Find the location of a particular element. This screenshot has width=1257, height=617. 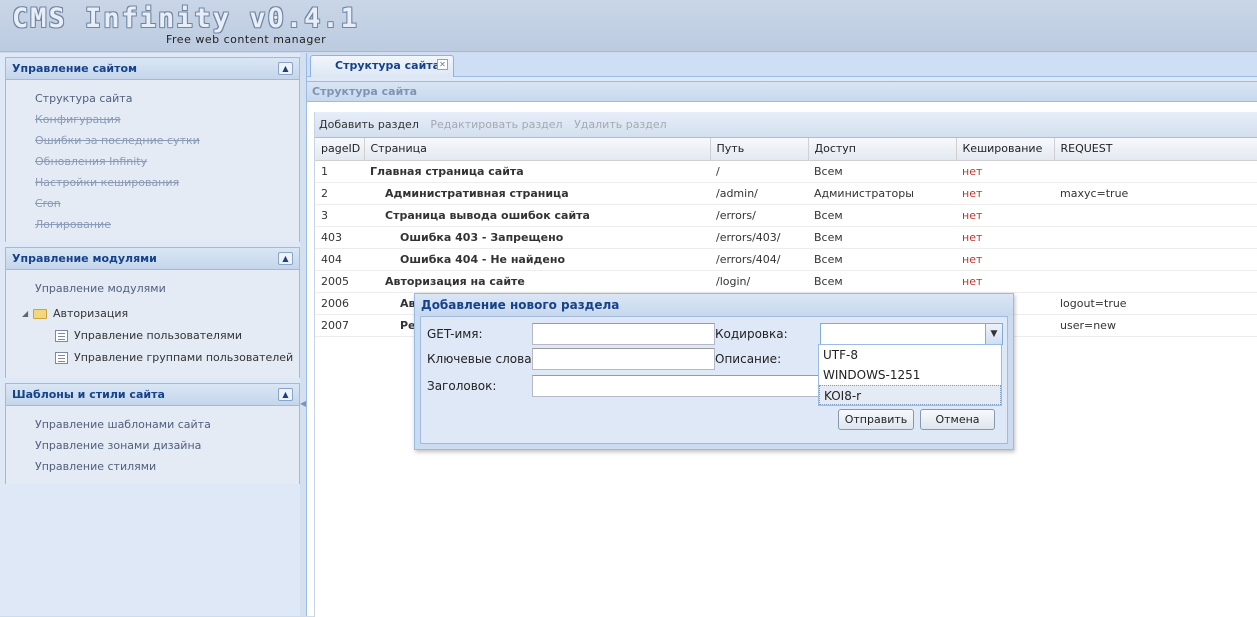

cell-page: Главная страница сайта is located at coordinates (537, 171).